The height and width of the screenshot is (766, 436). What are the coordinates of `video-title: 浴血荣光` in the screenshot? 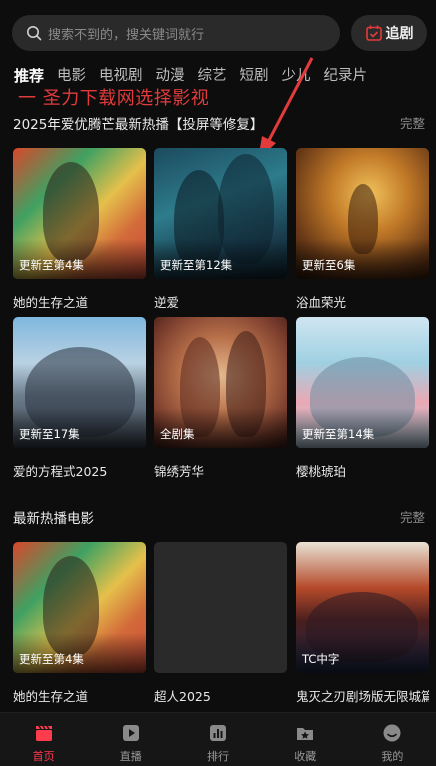 It's located at (321, 302).